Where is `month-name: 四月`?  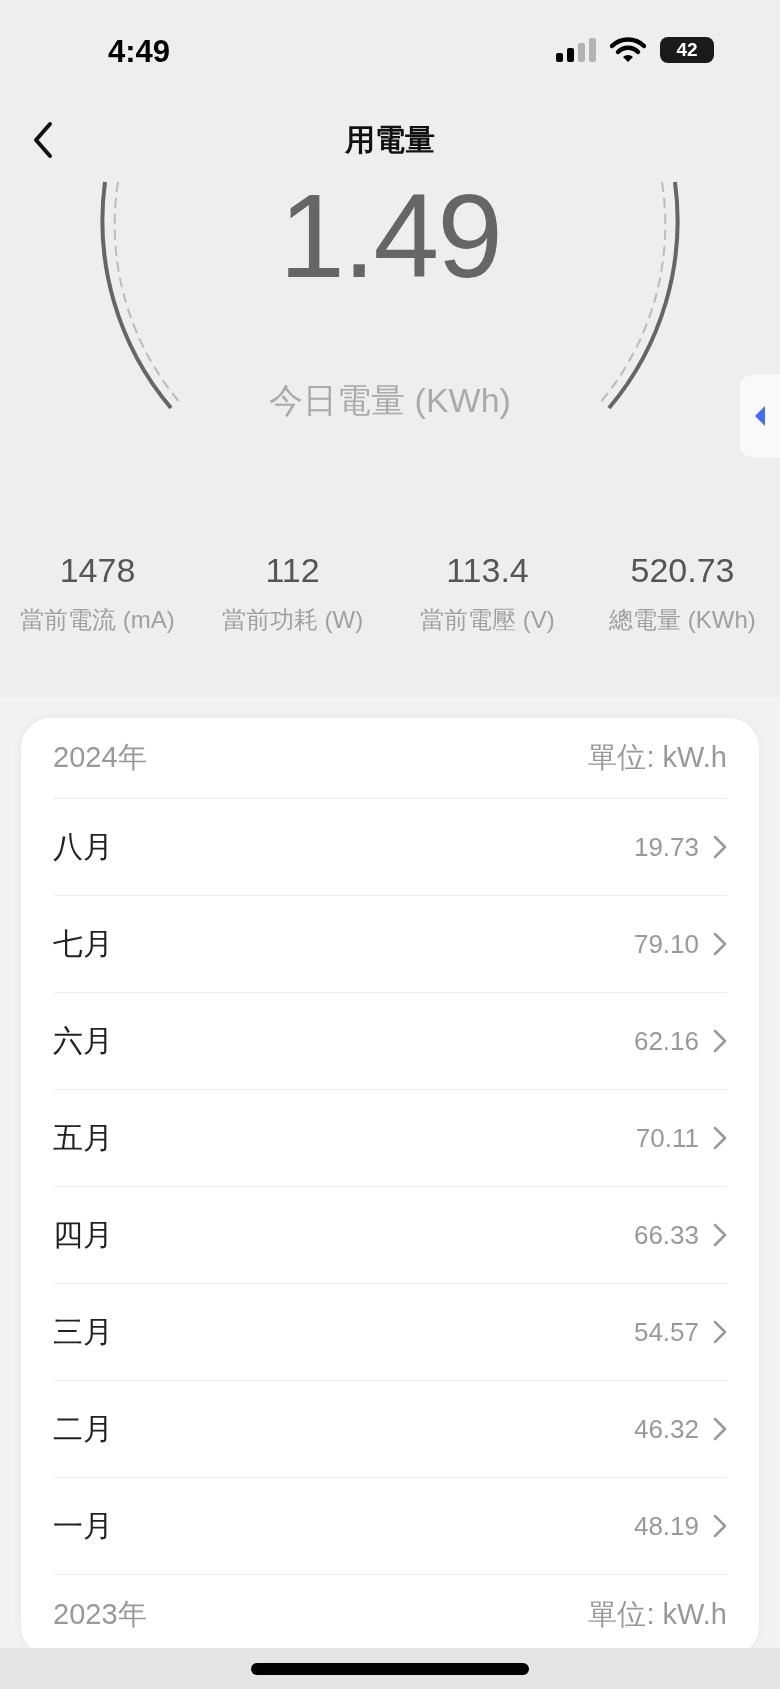 month-name: 四月 is located at coordinates (83, 1234).